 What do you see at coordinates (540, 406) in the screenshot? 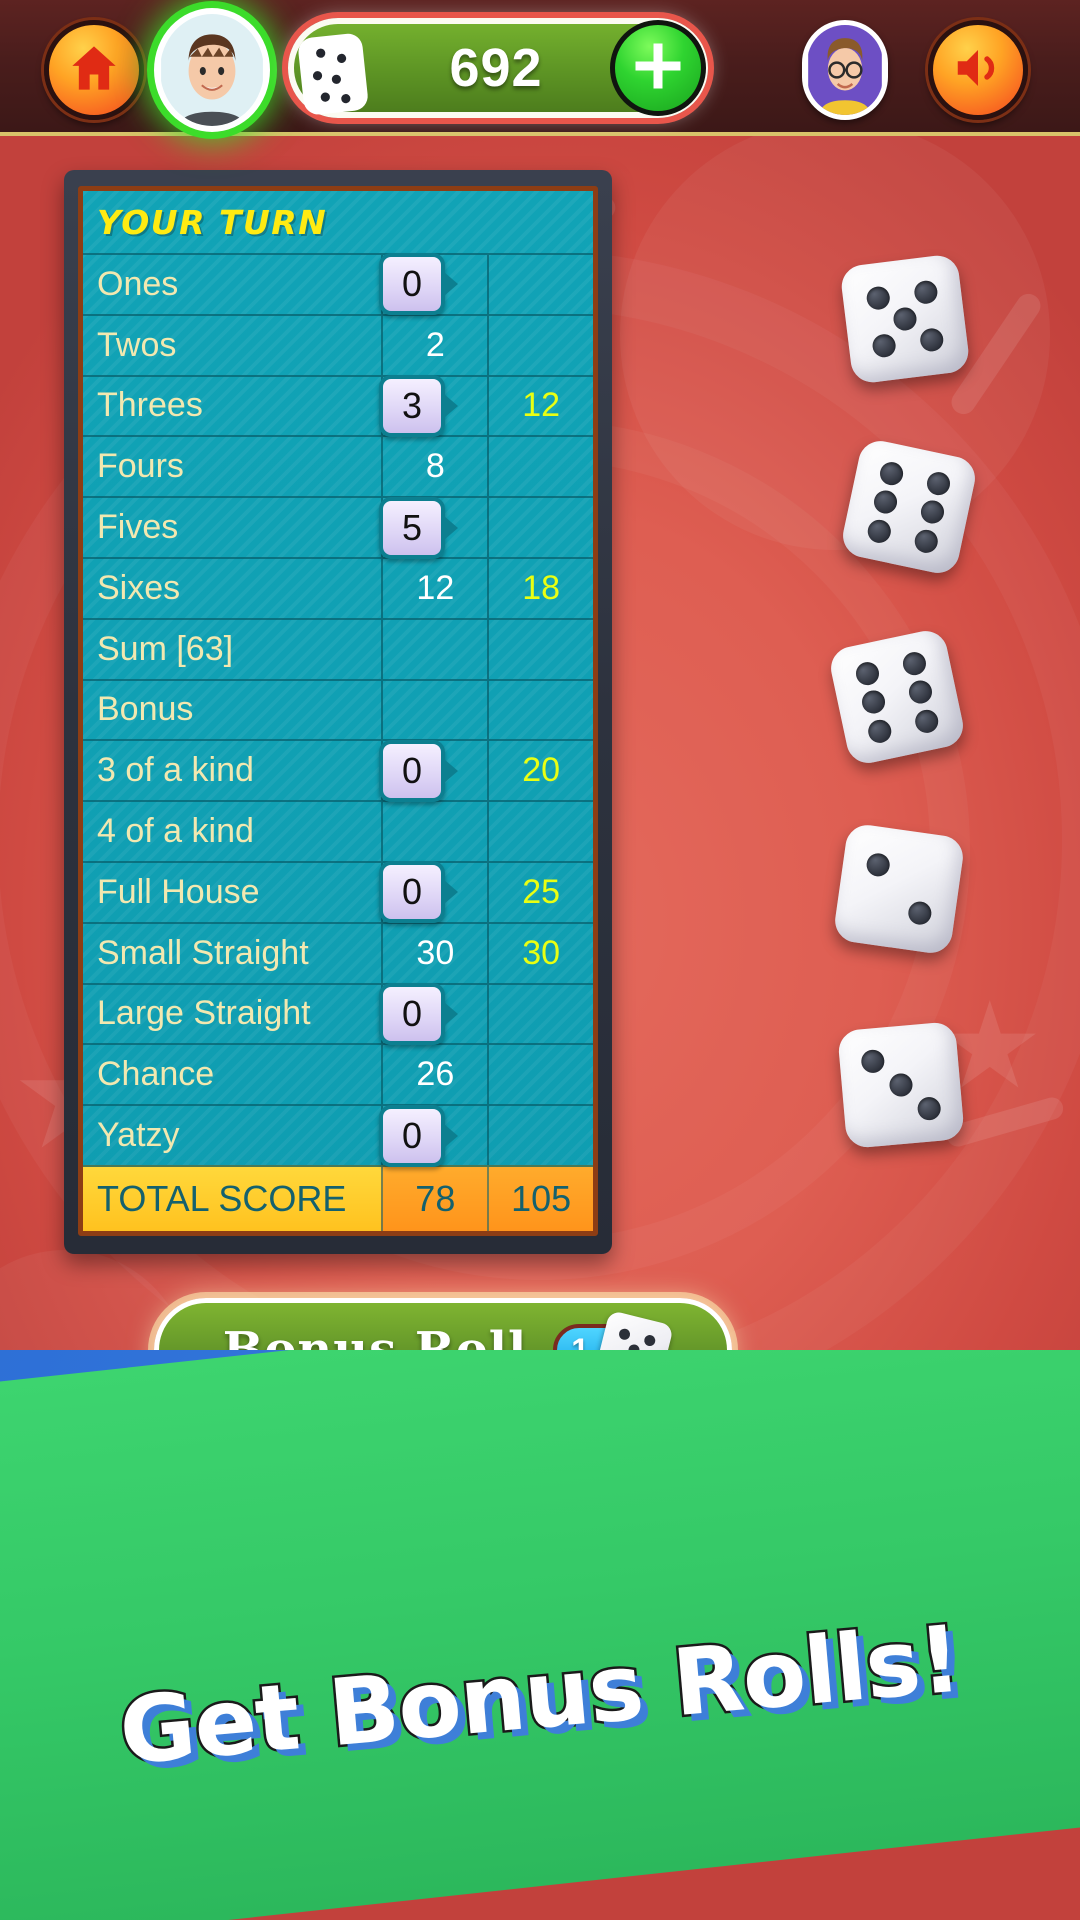
I see `scorecard-cell-opponent: 12` at bounding box center [540, 406].